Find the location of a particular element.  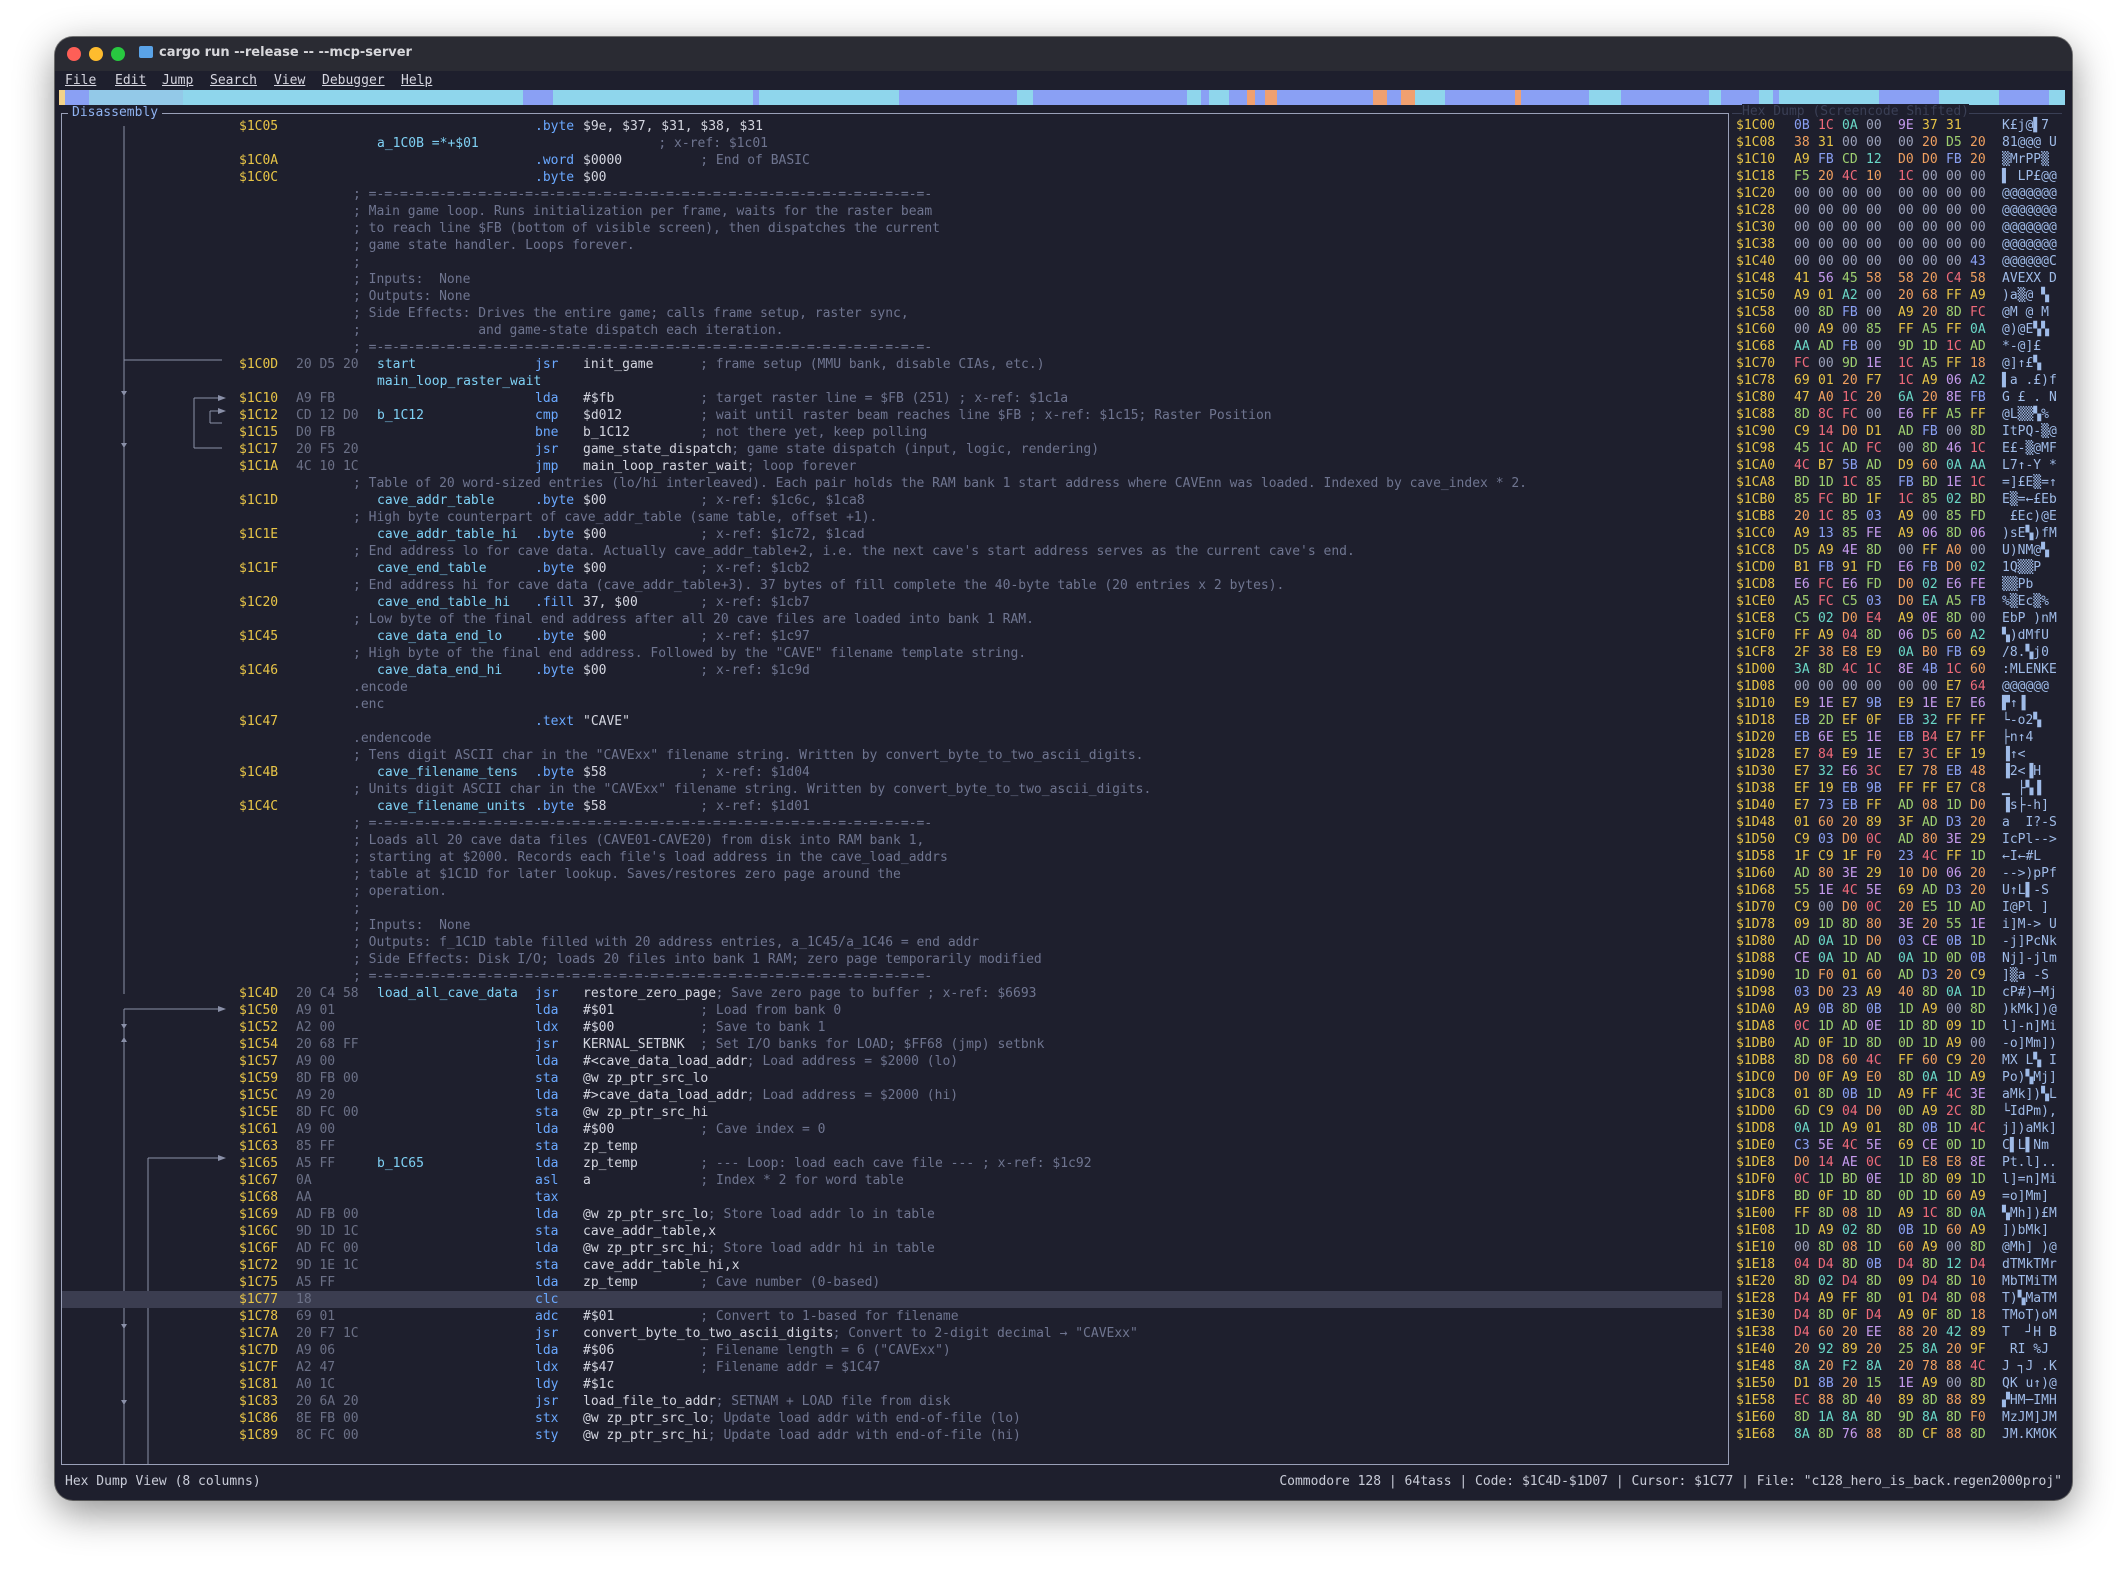

hex-byte: 43 is located at coordinates (1978, 261).